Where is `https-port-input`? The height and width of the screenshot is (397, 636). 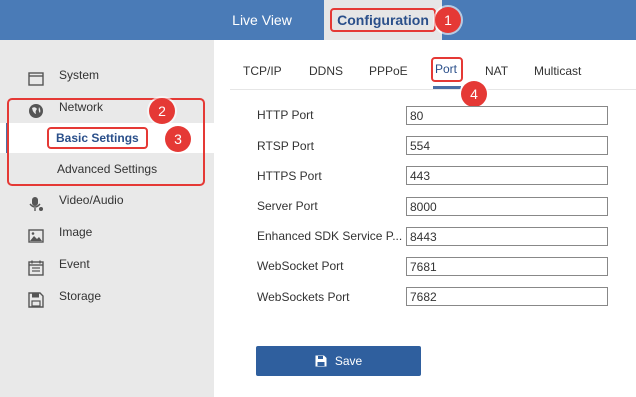 https-port-input is located at coordinates (507, 175).